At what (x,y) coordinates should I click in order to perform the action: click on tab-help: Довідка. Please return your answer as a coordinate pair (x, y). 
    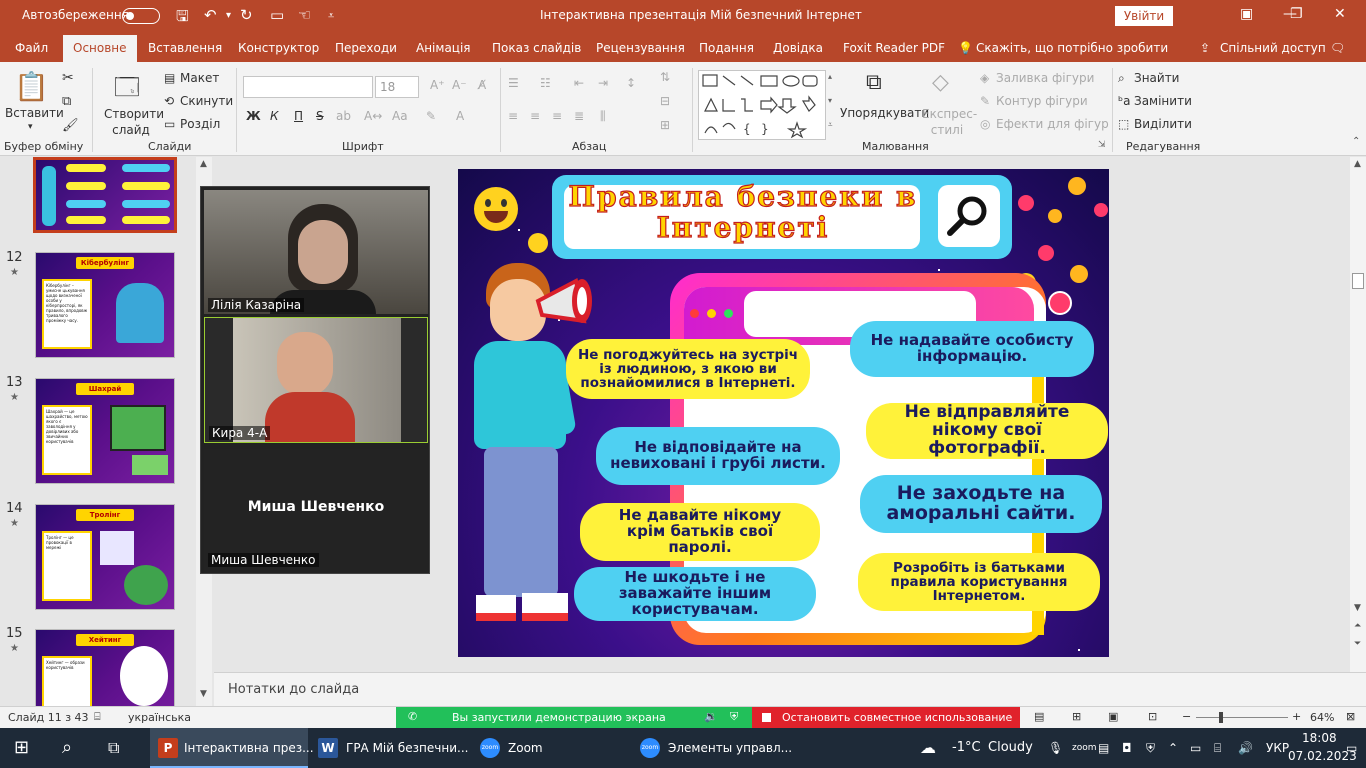
    Looking at the image, I should click on (798, 48).